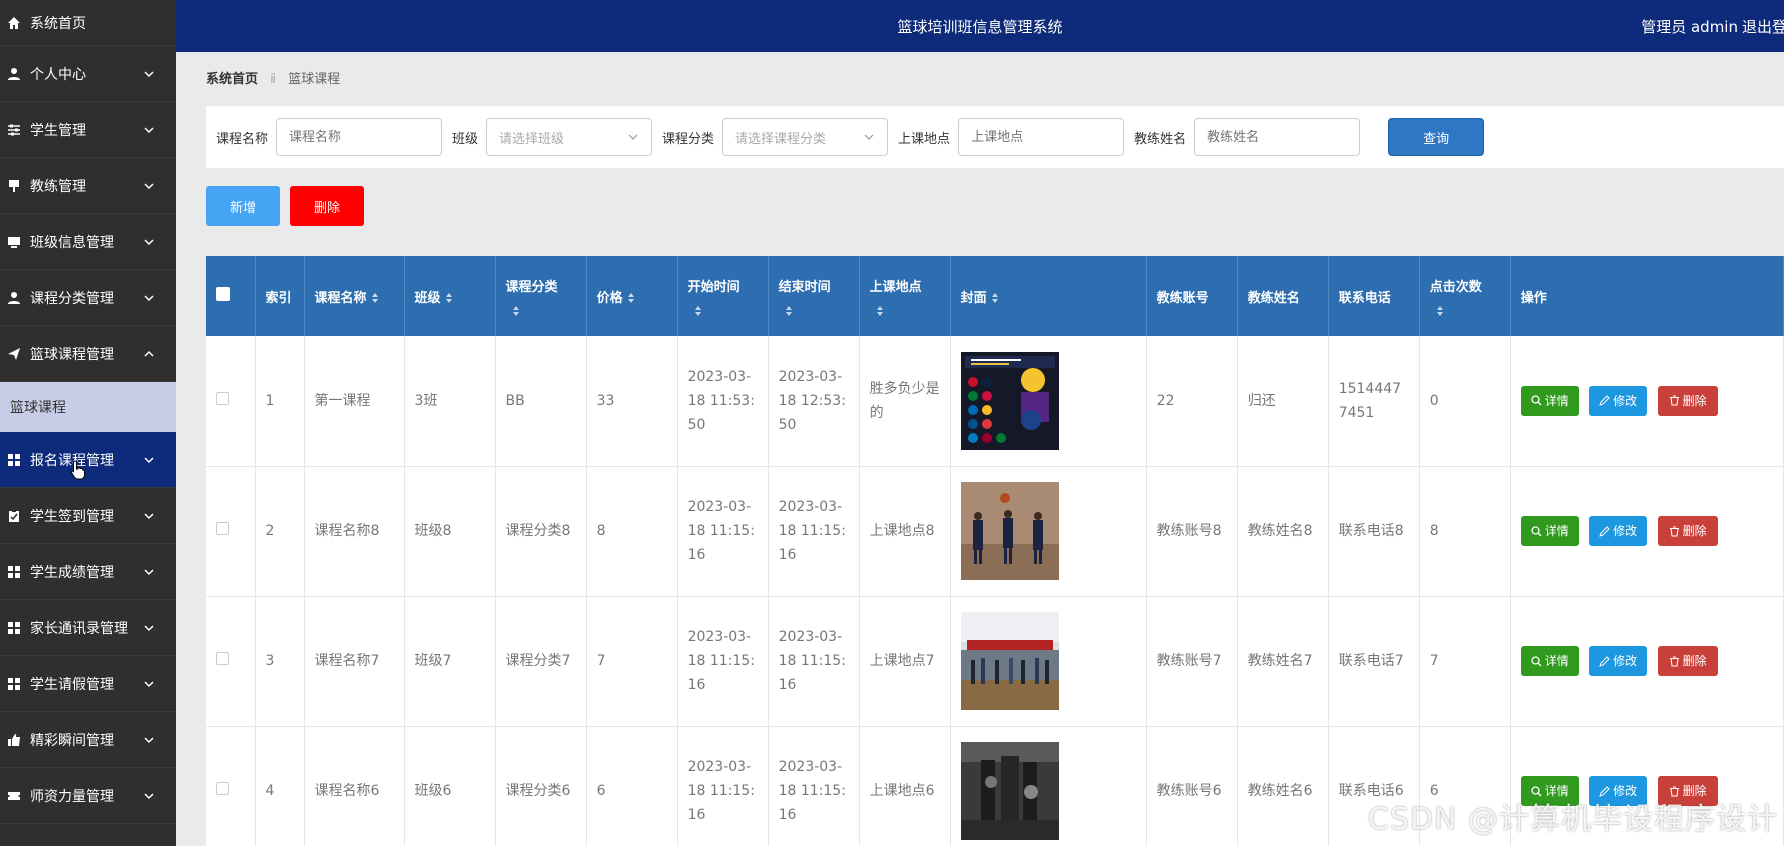  What do you see at coordinates (273, 77) in the screenshot?
I see `breadcrumb: 系统首页 ⅱ 篮球课程` at bounding box center [273, 77].